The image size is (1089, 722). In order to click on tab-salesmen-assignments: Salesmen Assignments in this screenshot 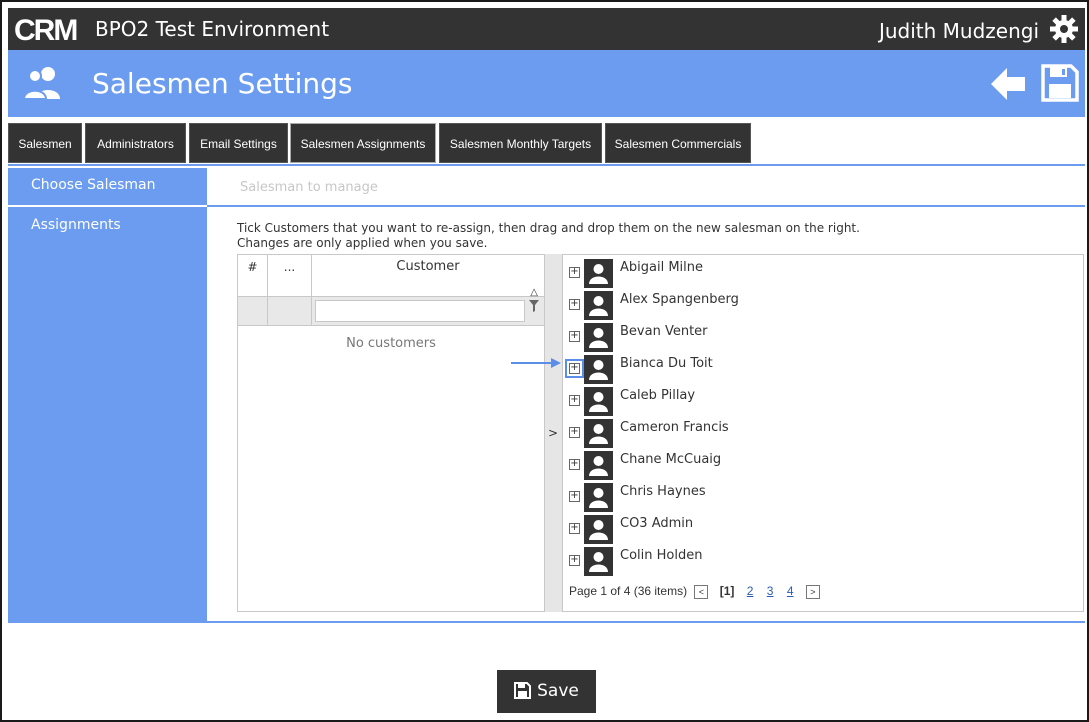, I will do `click(363, 143)`.